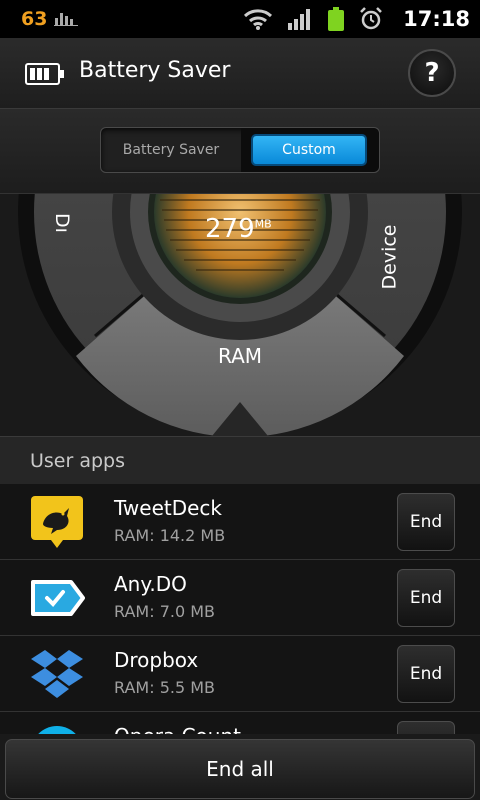 This screenshot has width=480, height=800. I want to click on app-name: Any.DO, so click(150, 584).